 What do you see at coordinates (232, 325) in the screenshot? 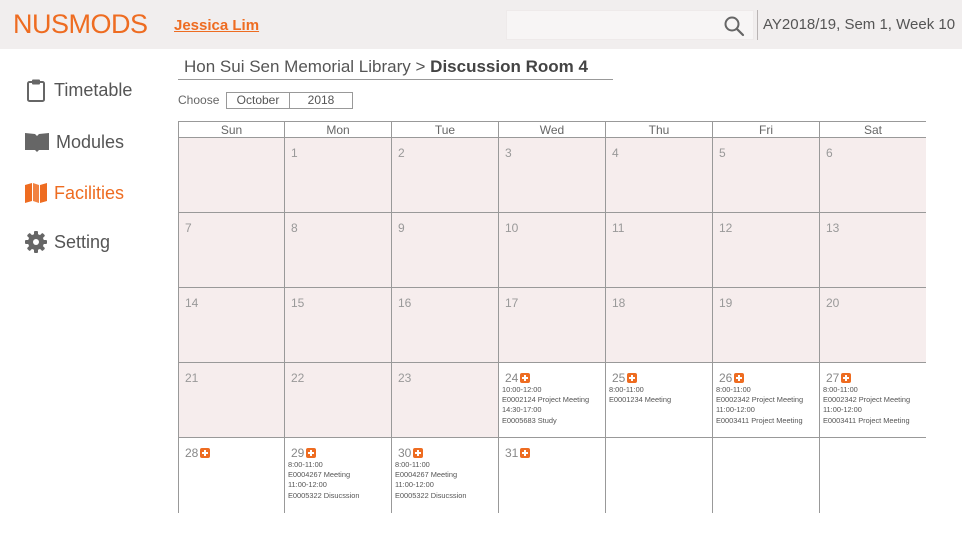
I see `calendar-day-cell: 14` at bounding box center [232, 325].